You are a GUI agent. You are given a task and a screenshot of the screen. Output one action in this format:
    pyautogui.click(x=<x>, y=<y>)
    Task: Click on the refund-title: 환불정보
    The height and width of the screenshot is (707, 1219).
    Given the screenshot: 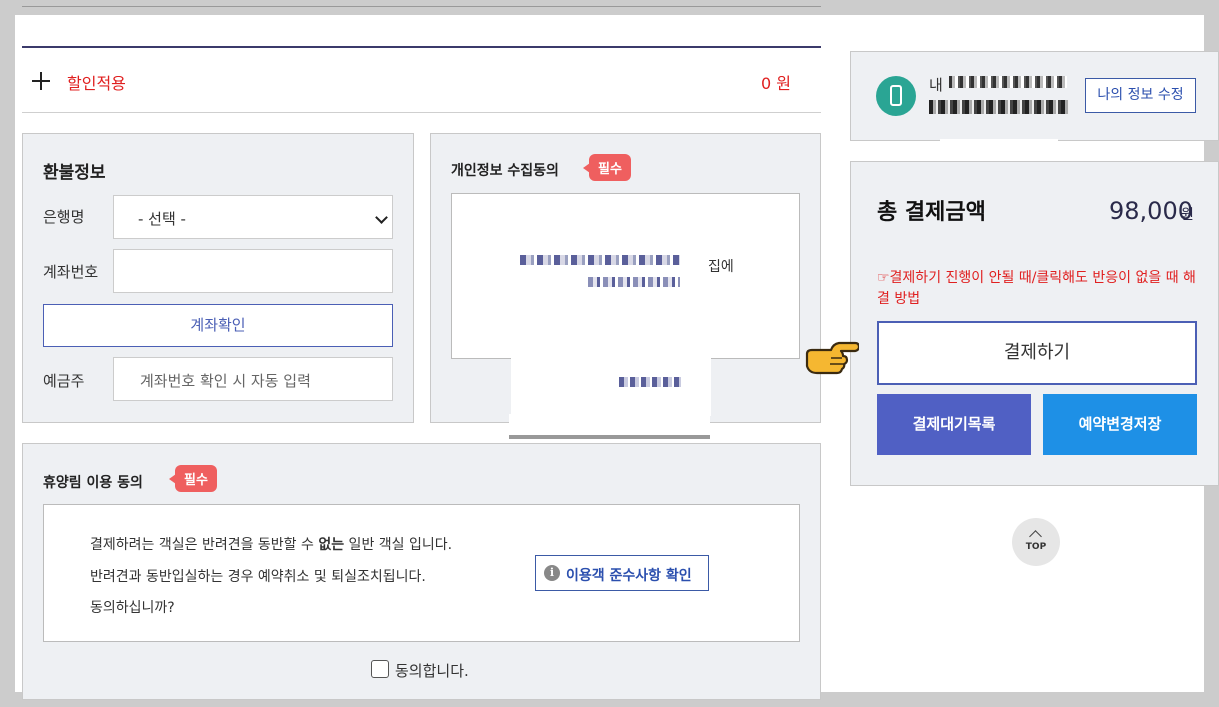 What is the action you would take?
    pyautogui.click(x=74, y=173)
    